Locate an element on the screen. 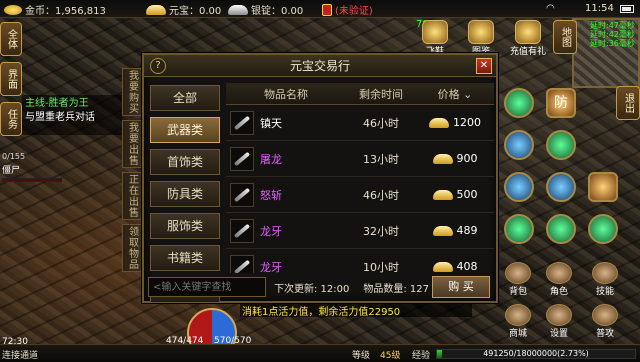 This screenshot has width=640, height=362. quest-tracker: 主线-胜者为王 与盟重老兵对话 is located at coordinates (72, 115).